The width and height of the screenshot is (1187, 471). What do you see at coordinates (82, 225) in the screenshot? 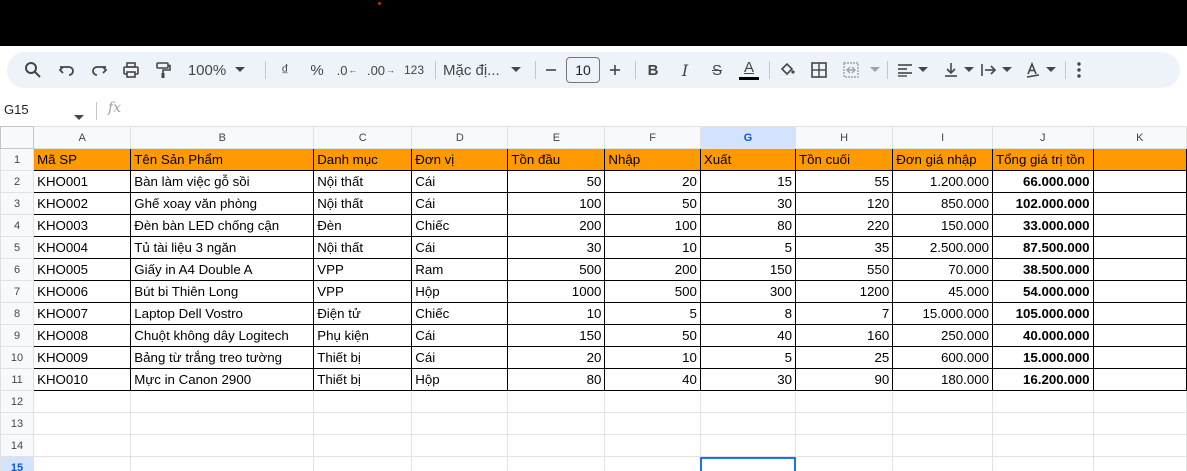
I see `table-cell: KHO003` at bounding box center [82, 225].